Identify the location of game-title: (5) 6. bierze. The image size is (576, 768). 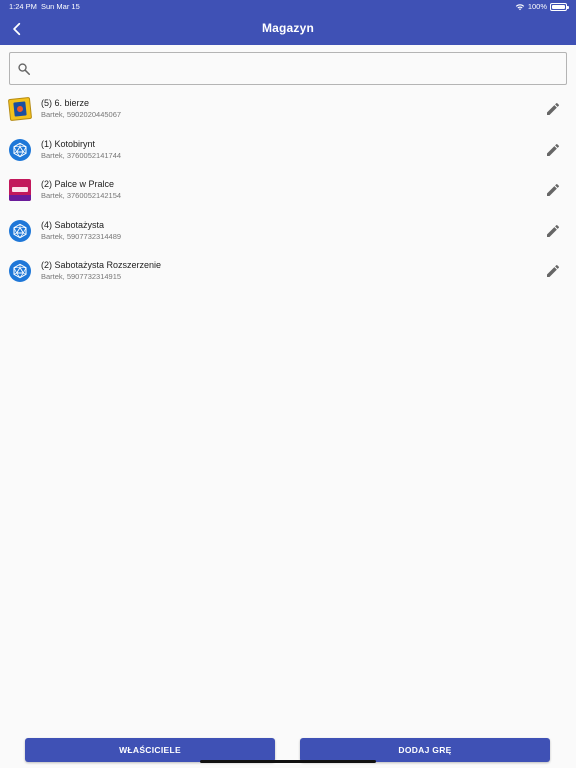
(65, 103).